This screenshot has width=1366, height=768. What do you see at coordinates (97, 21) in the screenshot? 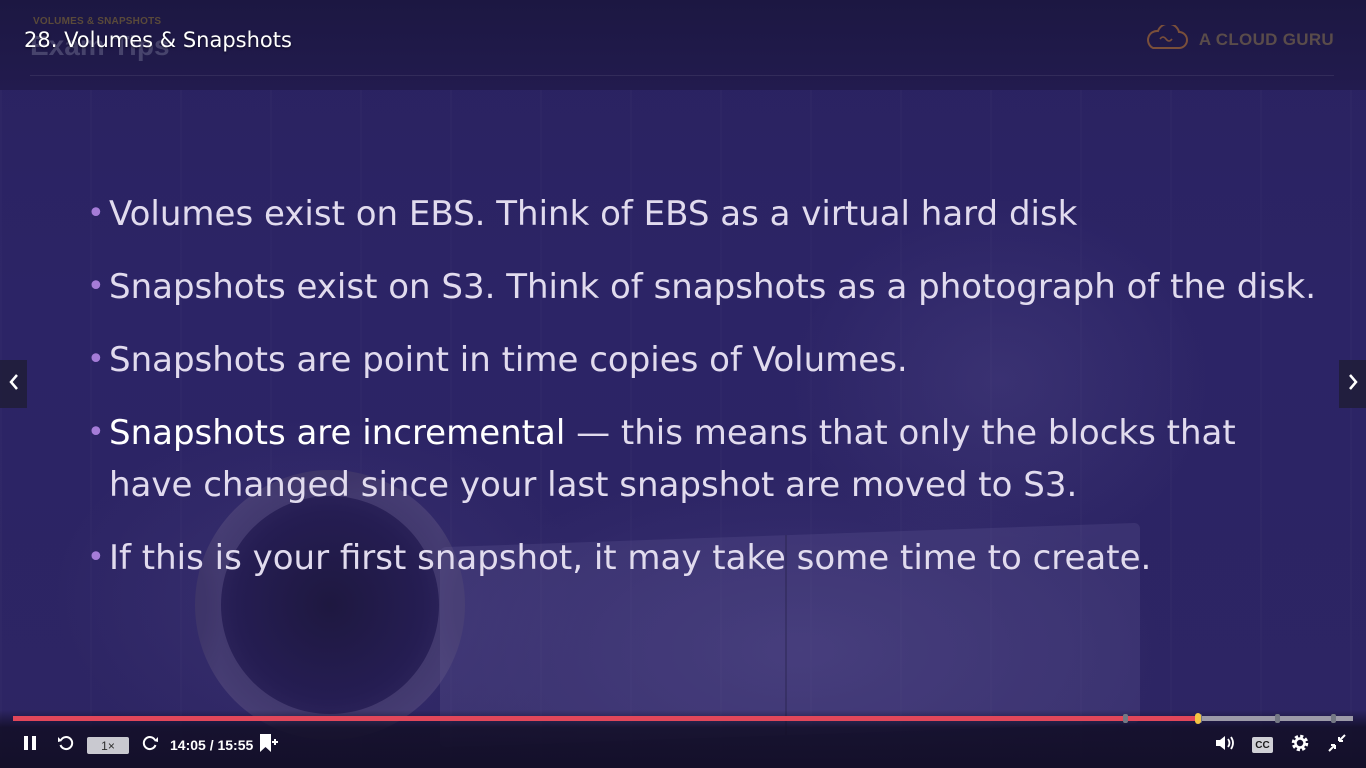
I see `slide-kicker: VOLUMES & SNAPSHOTS` at bounding box center [97, 21].